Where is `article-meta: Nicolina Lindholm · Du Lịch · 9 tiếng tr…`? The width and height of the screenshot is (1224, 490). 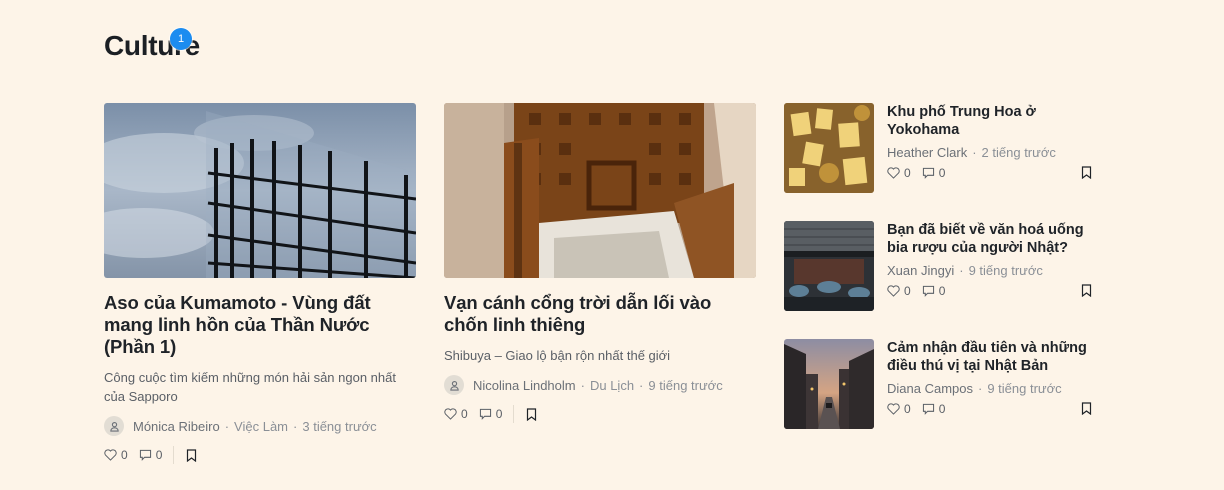
article-meta: Nicolina Lindholm · Du Lịch · 9 tiếng tr… is located at coordinates (600, 385).